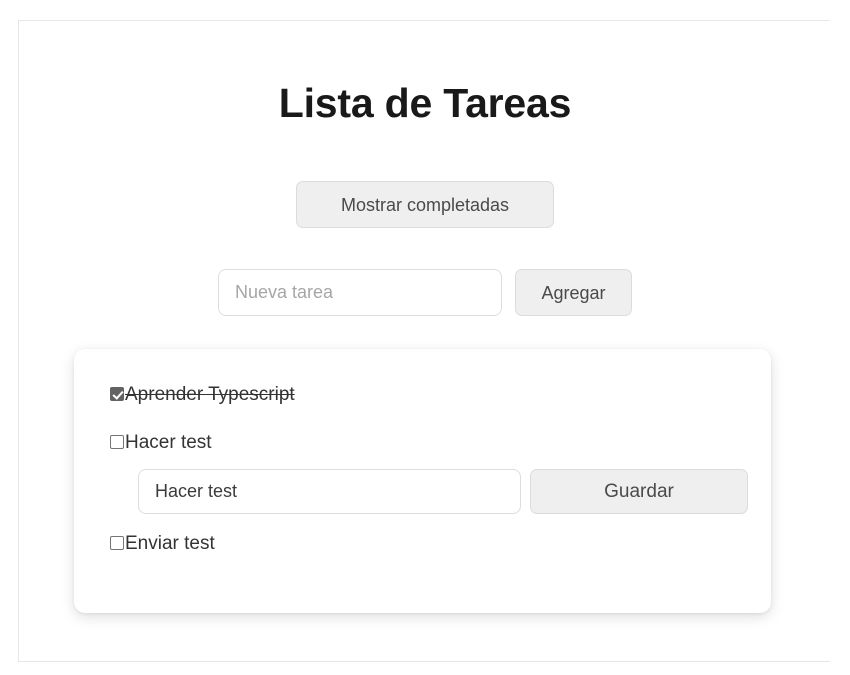 The image size is (850, 675). I want to click on task-edit-row: Guardar, so click(454, 491).